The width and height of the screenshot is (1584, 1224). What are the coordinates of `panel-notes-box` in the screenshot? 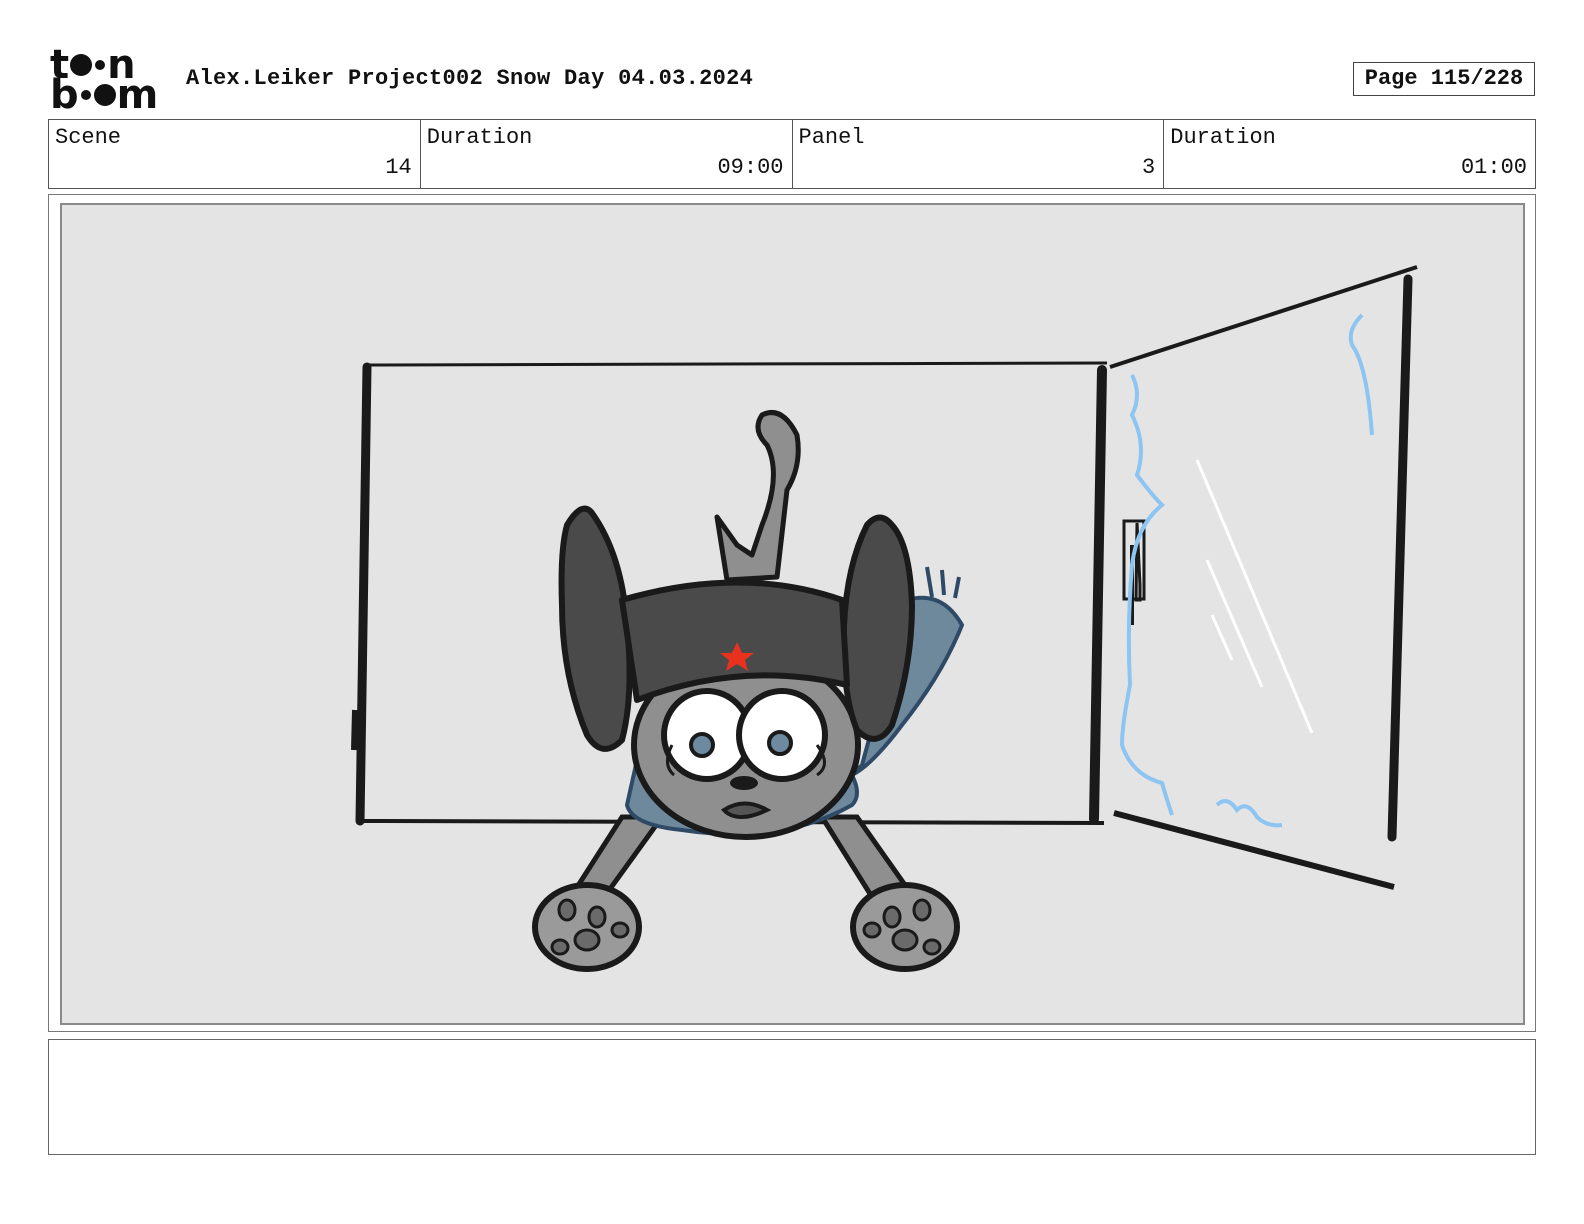 It's located at (792, 1097).